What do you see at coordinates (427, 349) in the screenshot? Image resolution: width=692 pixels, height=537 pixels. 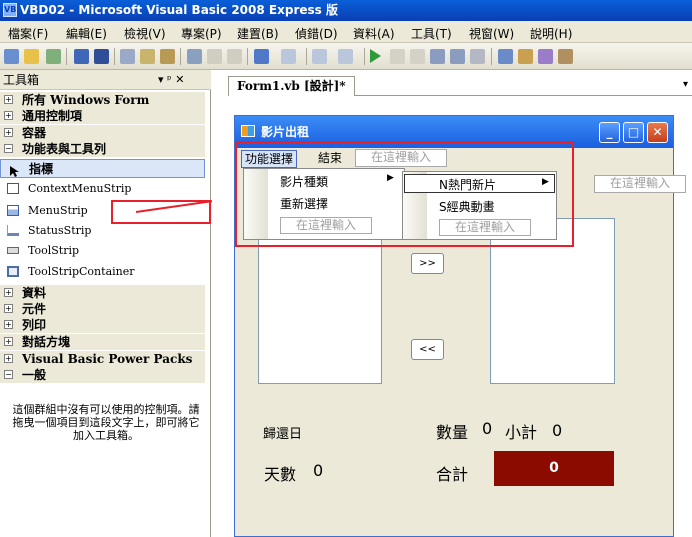 I see `move-left-button: <<` at bounding box center [427, 349].